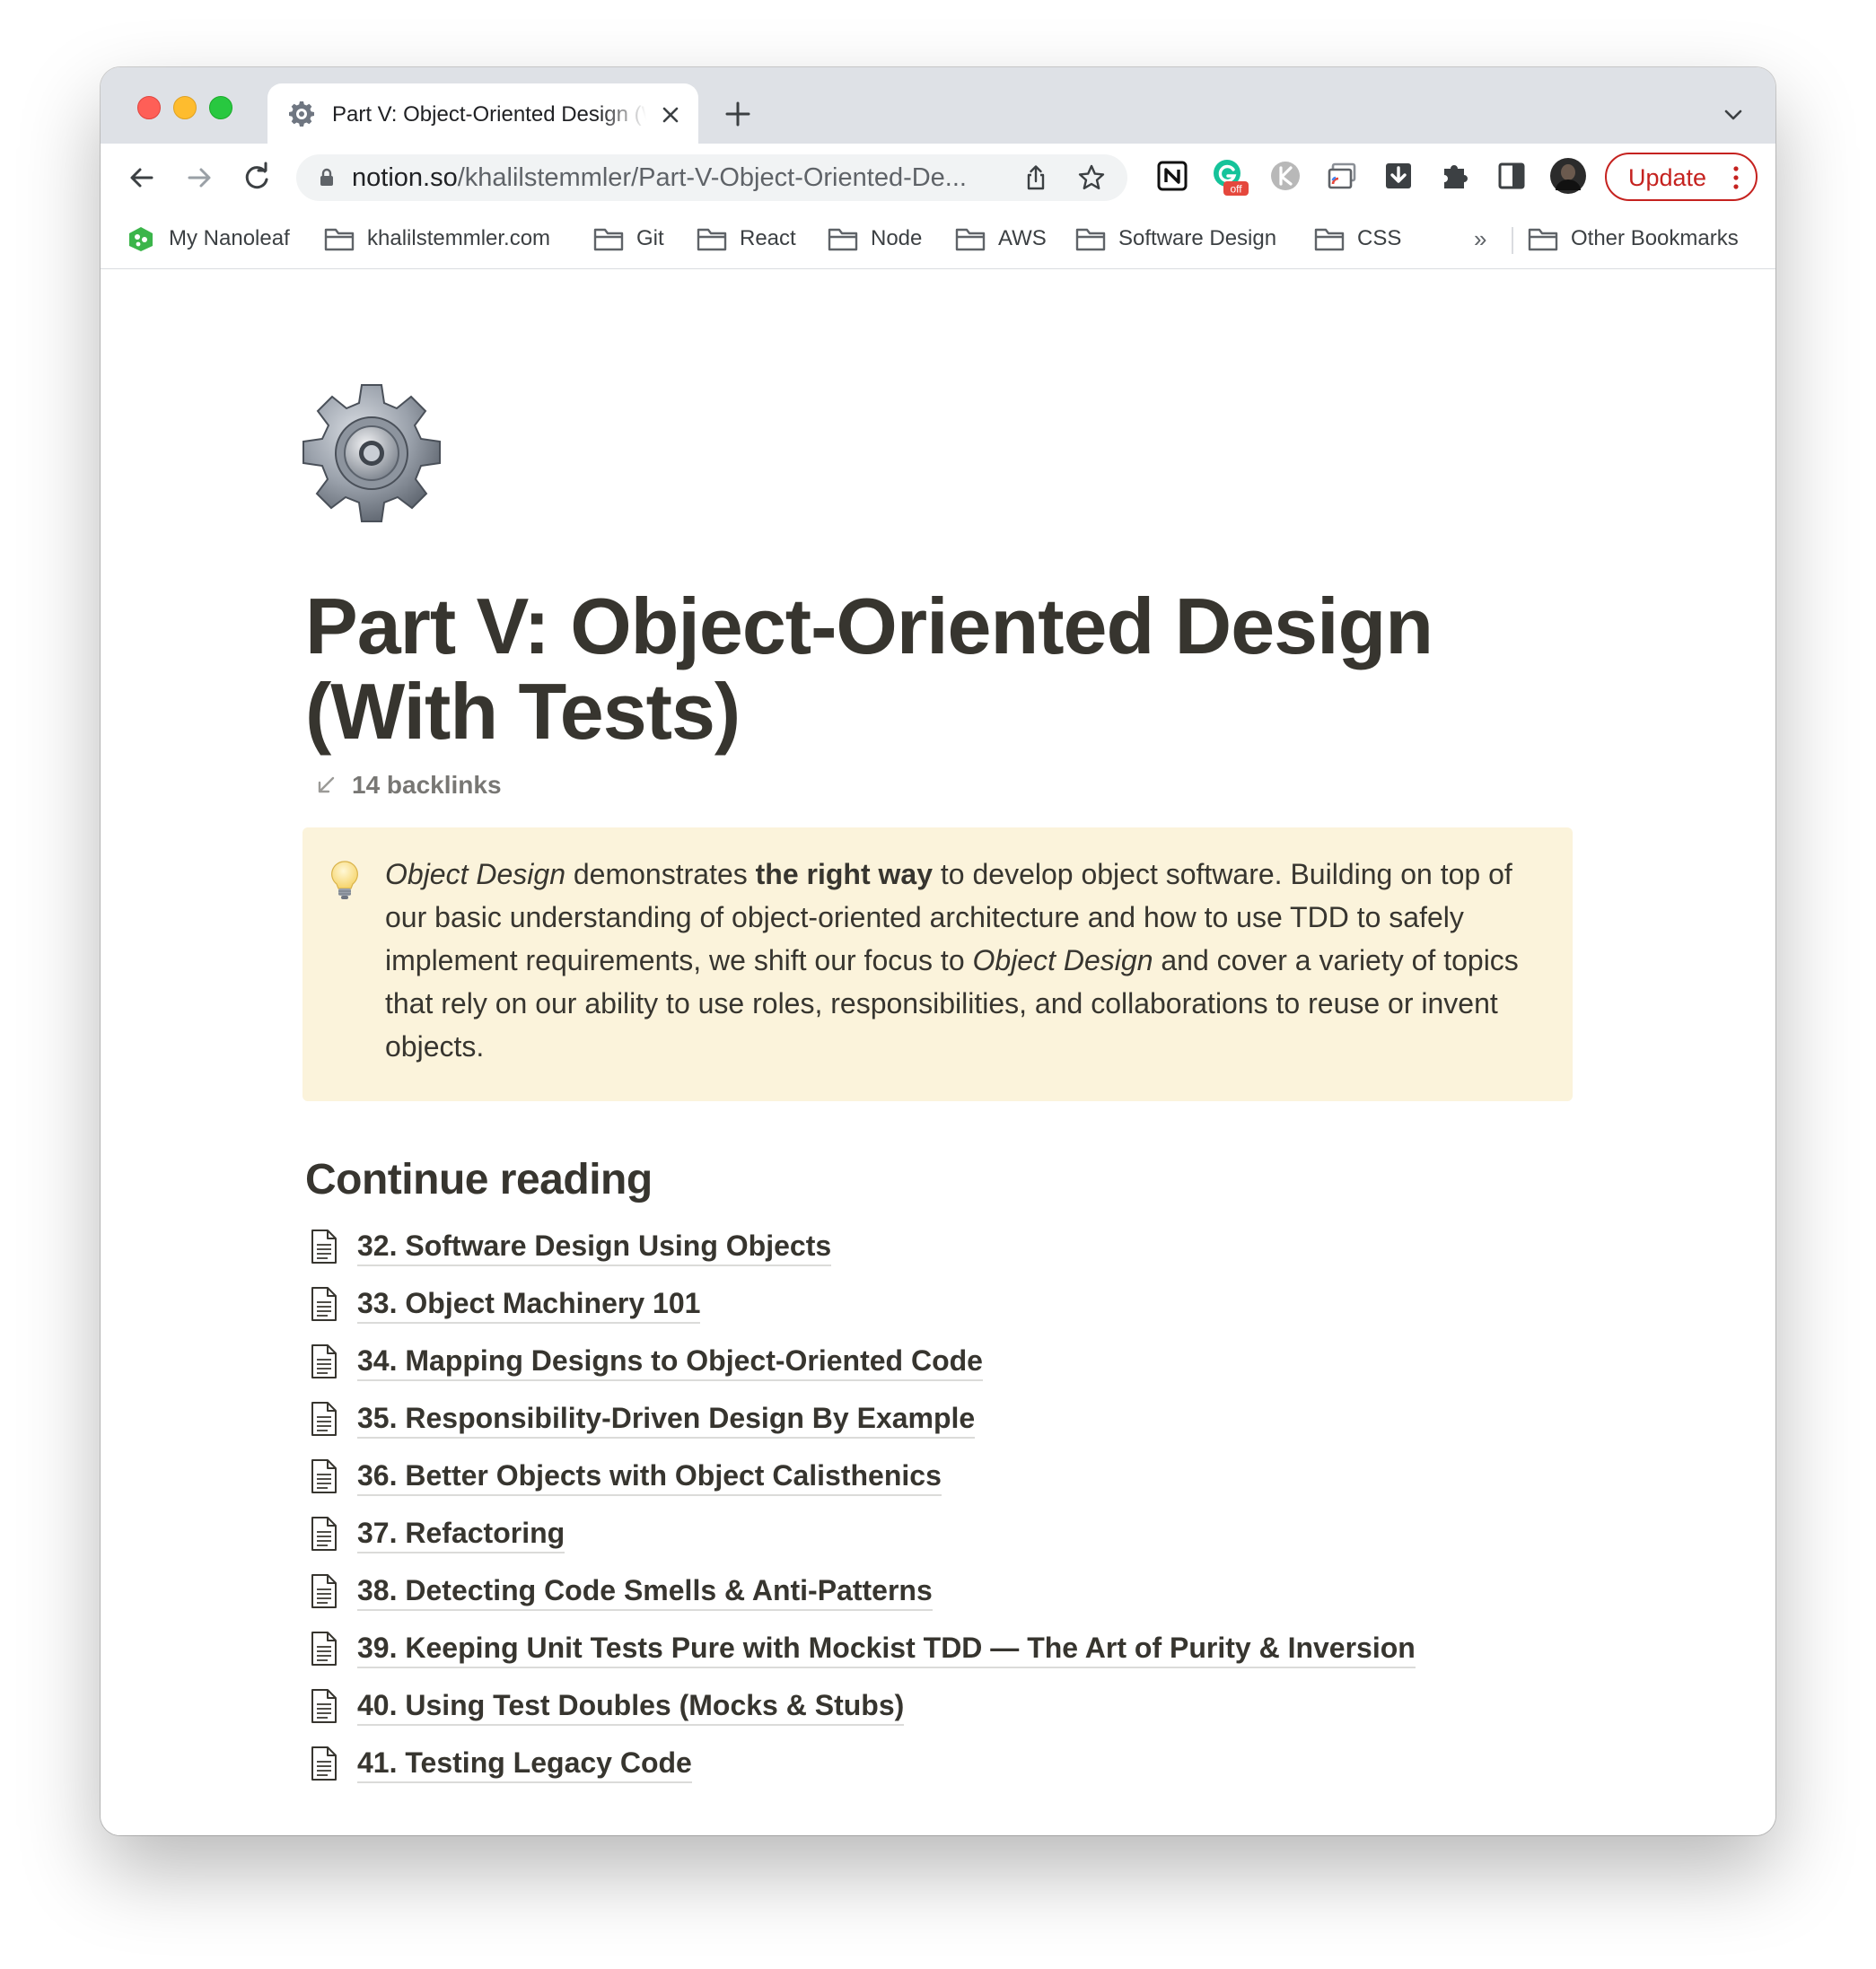 Image resolution: width=1876 pixels, height=1969 pixels. Describe the element at coordinates (149, 107) in the screenshot. I see `close-window-button` at that location.